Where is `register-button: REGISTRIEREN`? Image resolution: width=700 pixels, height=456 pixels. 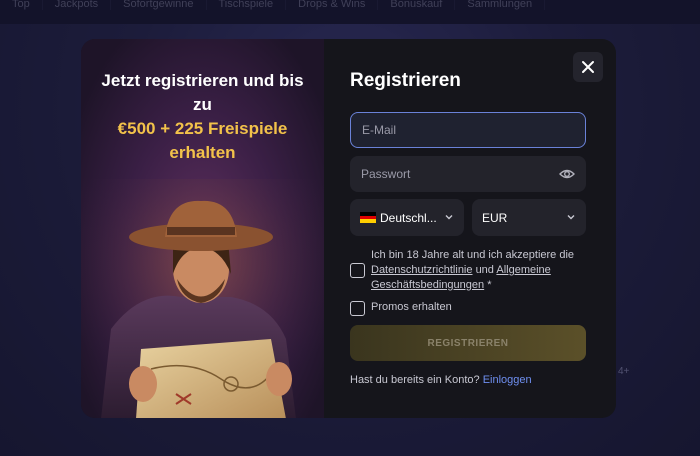 register-button: REGISTRIEREN is located at coordinates (468, 343).